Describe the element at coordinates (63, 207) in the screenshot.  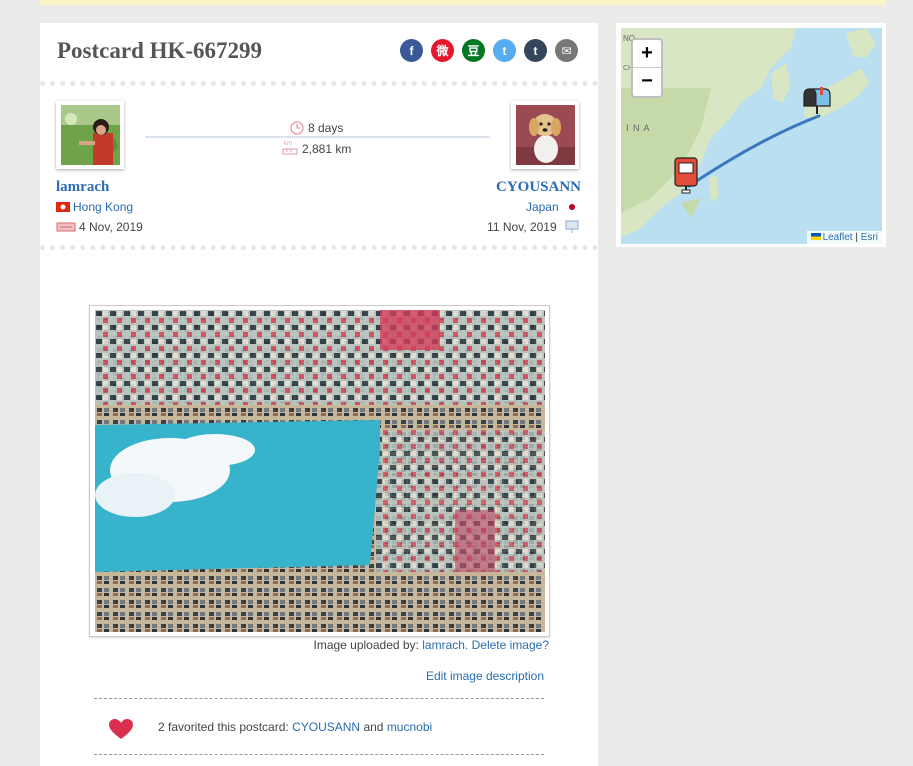
I see `hong-kong-flag-icon` at that location.